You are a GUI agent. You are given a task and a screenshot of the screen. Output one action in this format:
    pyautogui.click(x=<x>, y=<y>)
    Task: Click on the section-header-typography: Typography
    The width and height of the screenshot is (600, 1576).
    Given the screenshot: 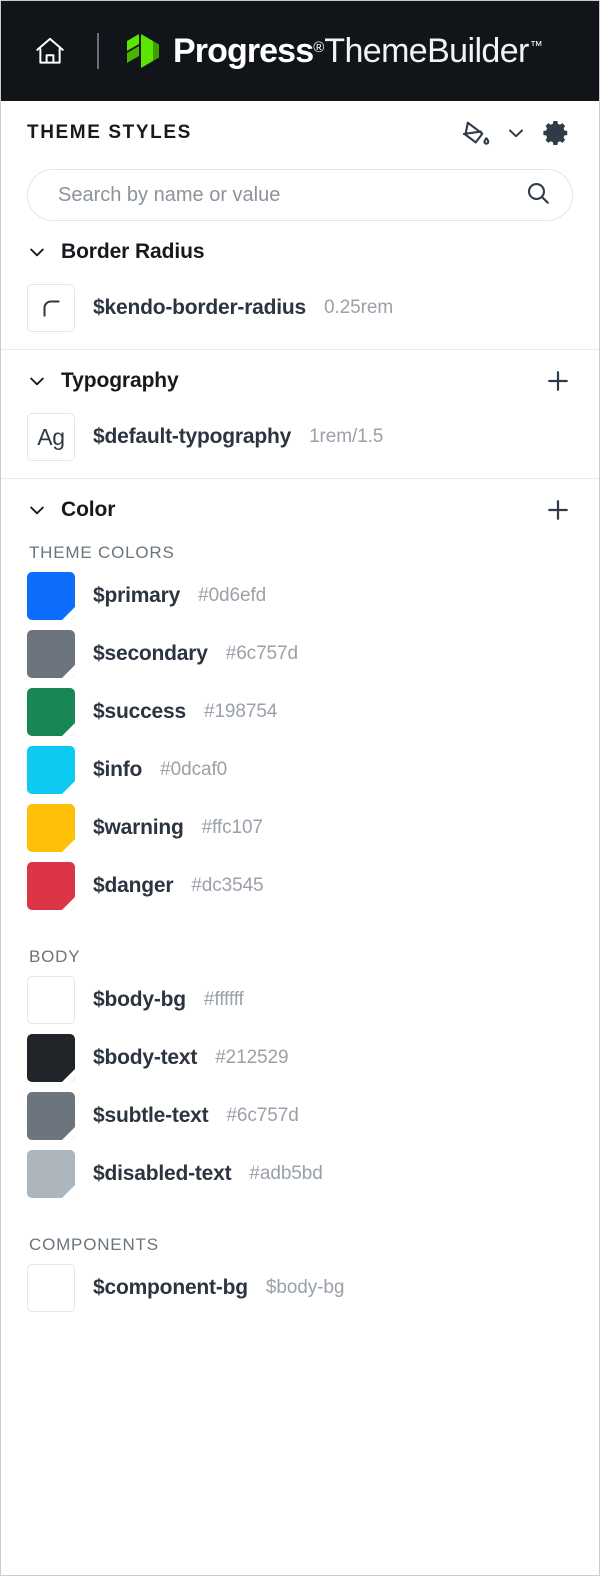 What is the action you would take?
    pyautogui.click(x=300, y=379)
    